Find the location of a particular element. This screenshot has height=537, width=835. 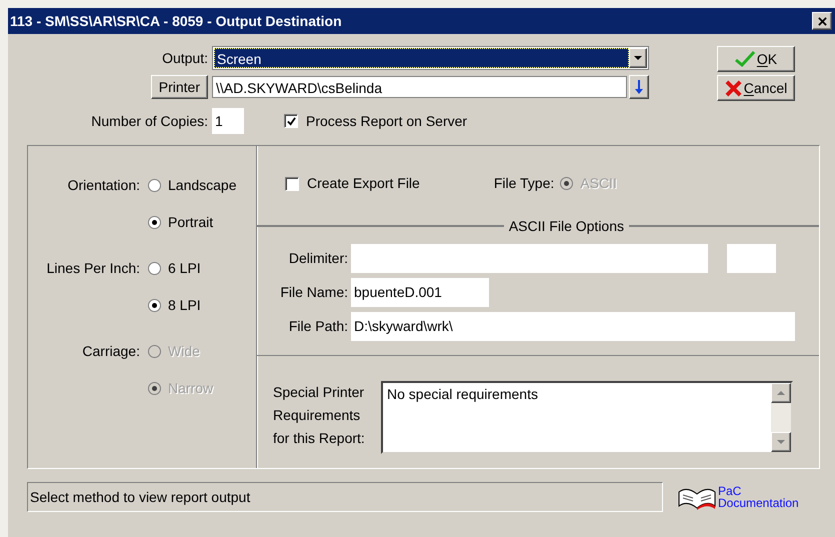

field-label: Lines Per Inch: is located at coordinates (93, 268).